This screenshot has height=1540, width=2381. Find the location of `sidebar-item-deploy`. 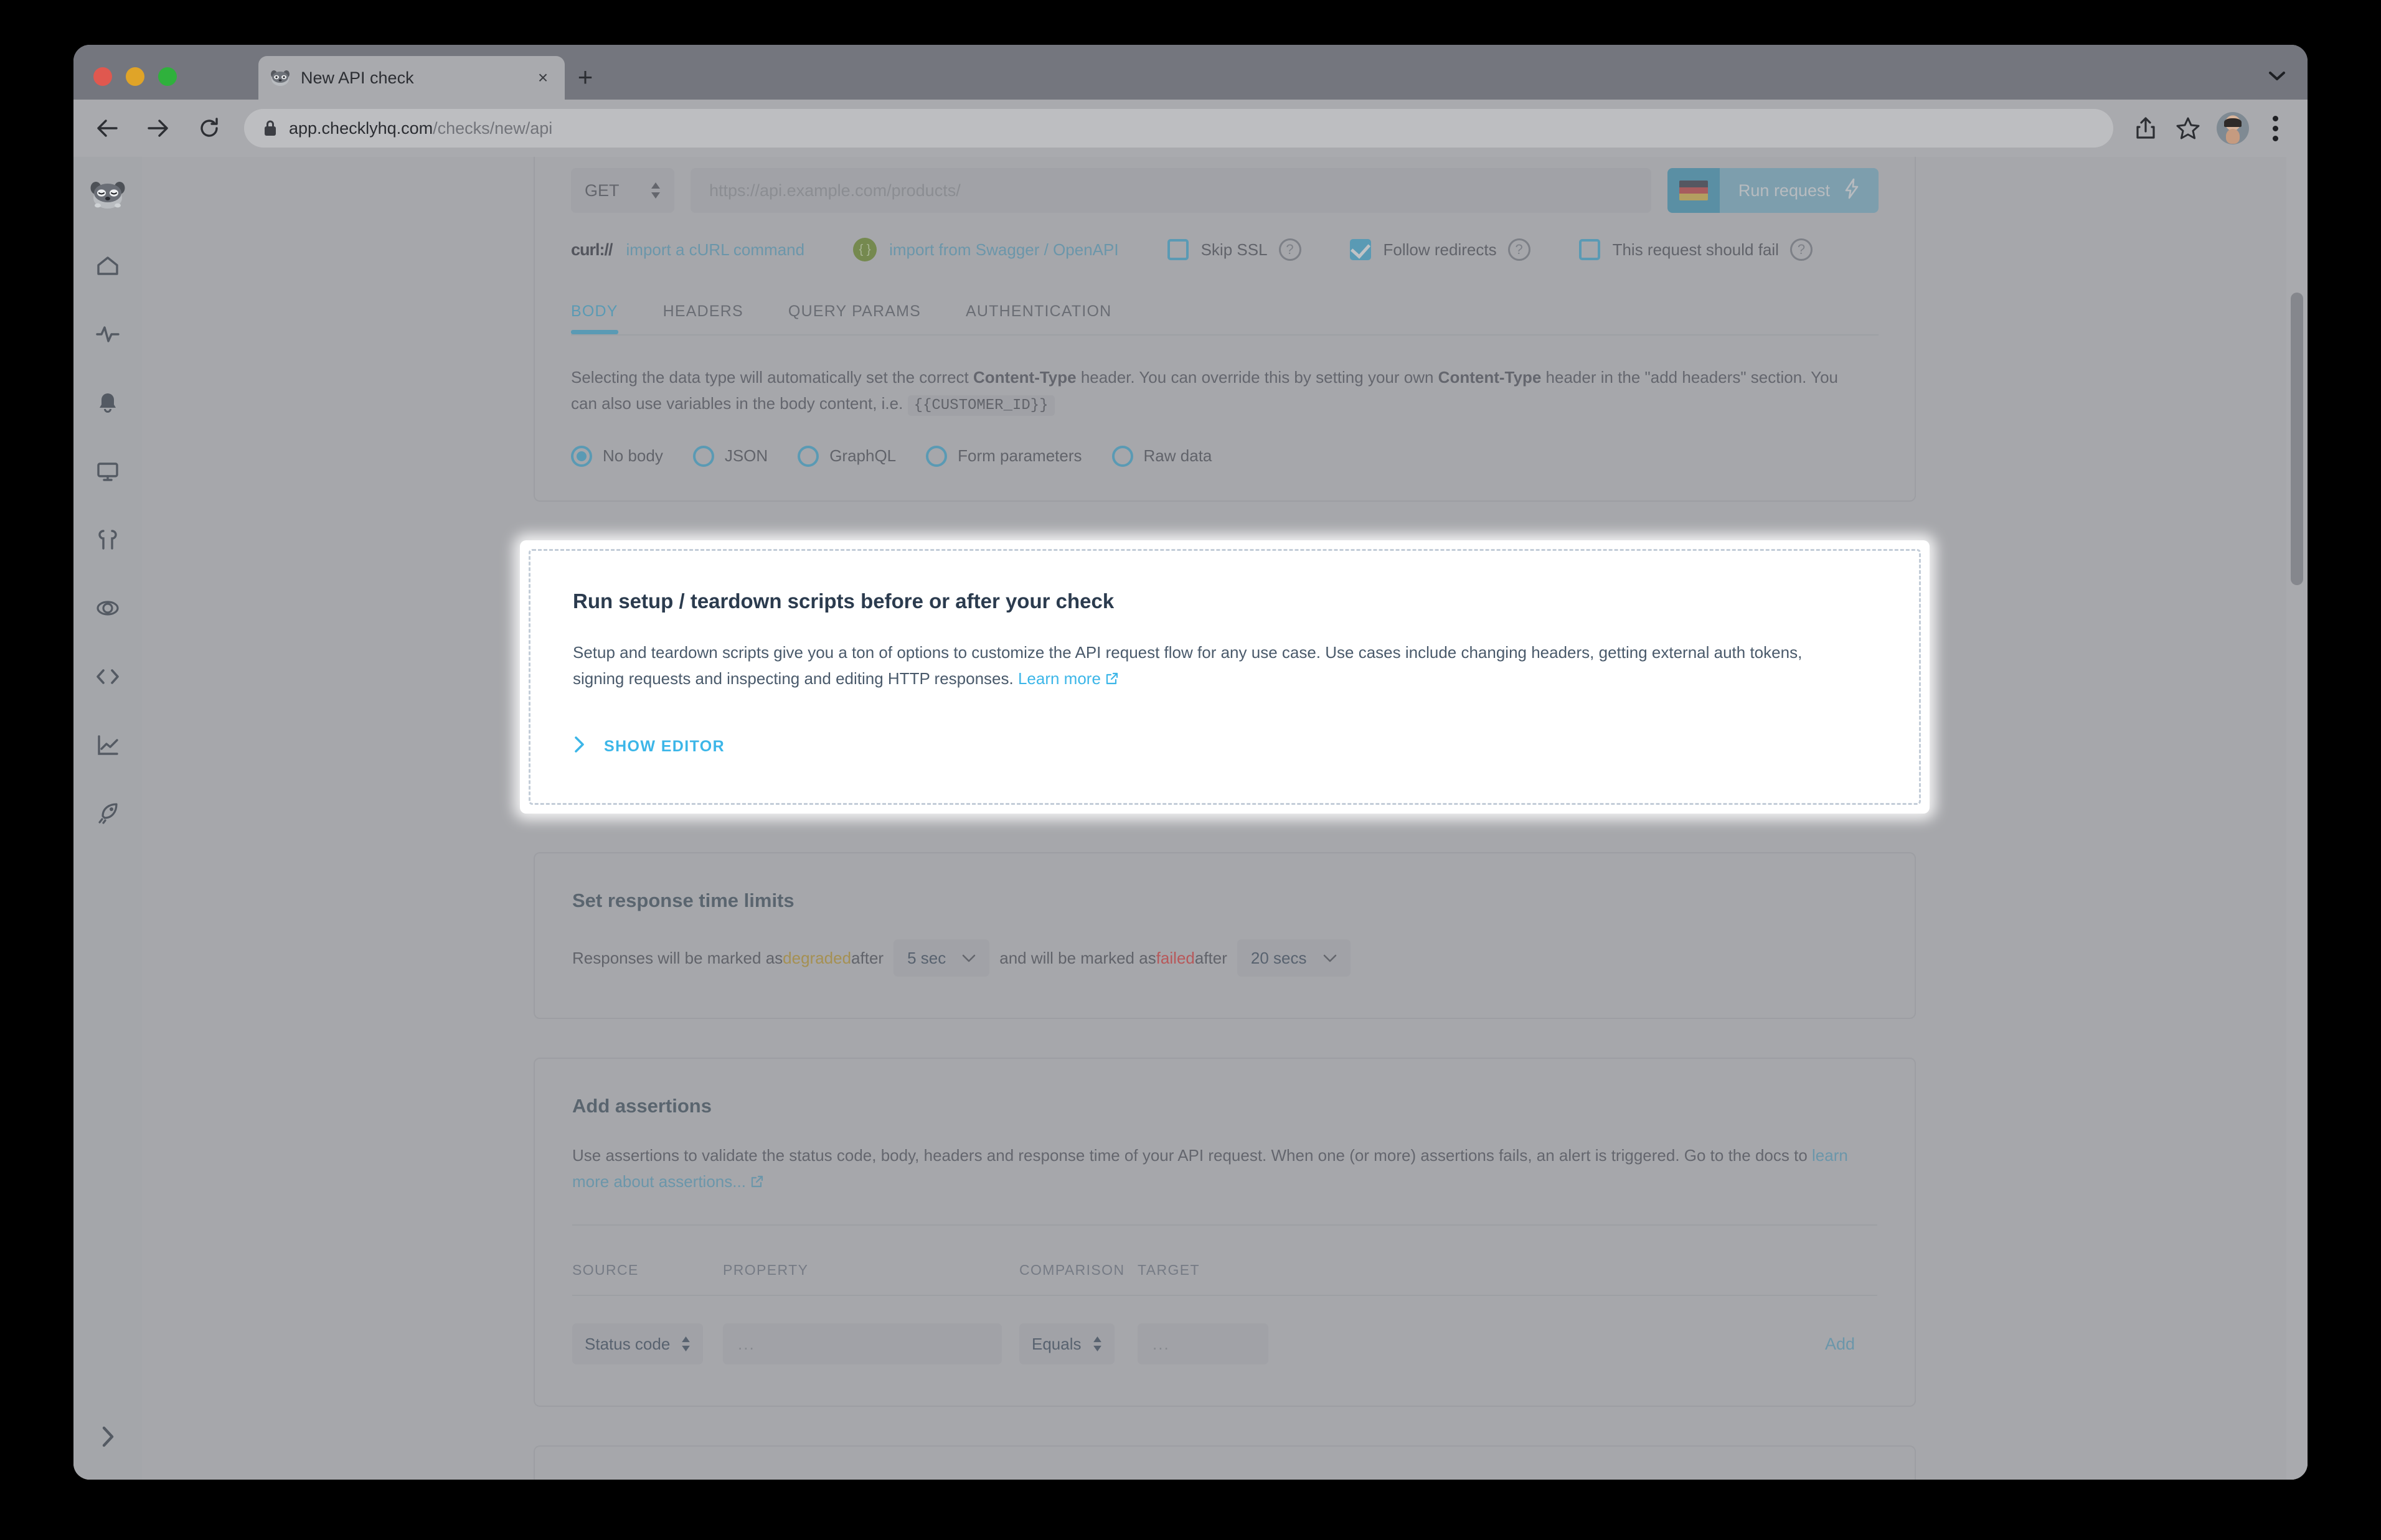

sidebar-item-deploy is located at coordinates (107, 813).